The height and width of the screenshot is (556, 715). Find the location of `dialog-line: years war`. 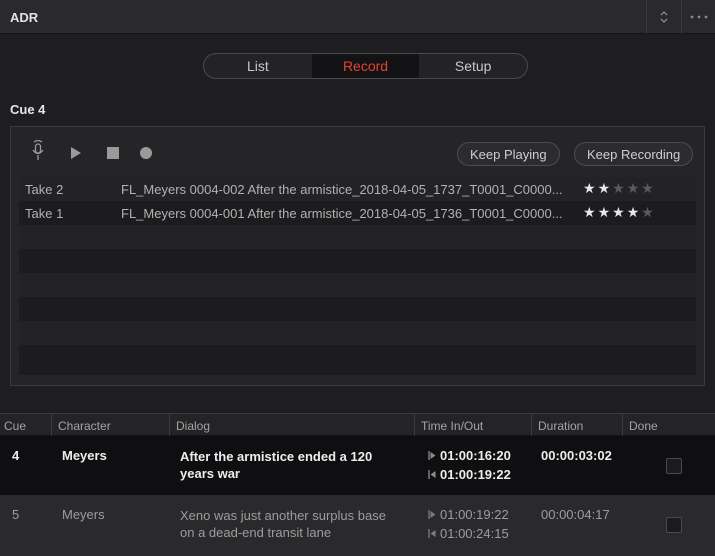

dialog-line: years war is located at coordinates (210, 473).